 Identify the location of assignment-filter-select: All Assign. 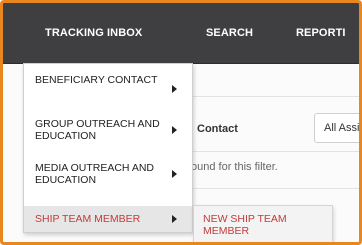
(336, 128).